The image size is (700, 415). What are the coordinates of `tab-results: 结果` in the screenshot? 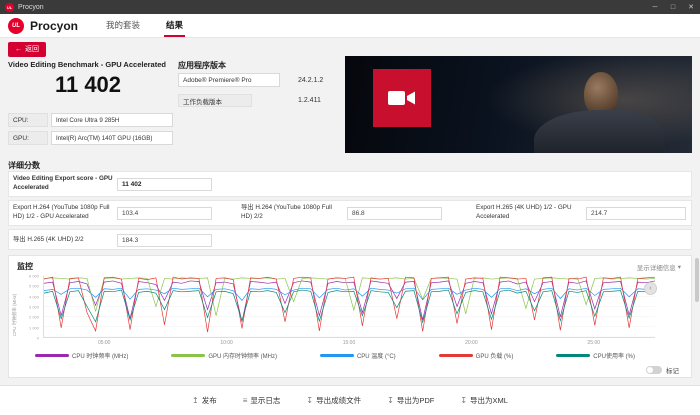 It's located at (175, 25).